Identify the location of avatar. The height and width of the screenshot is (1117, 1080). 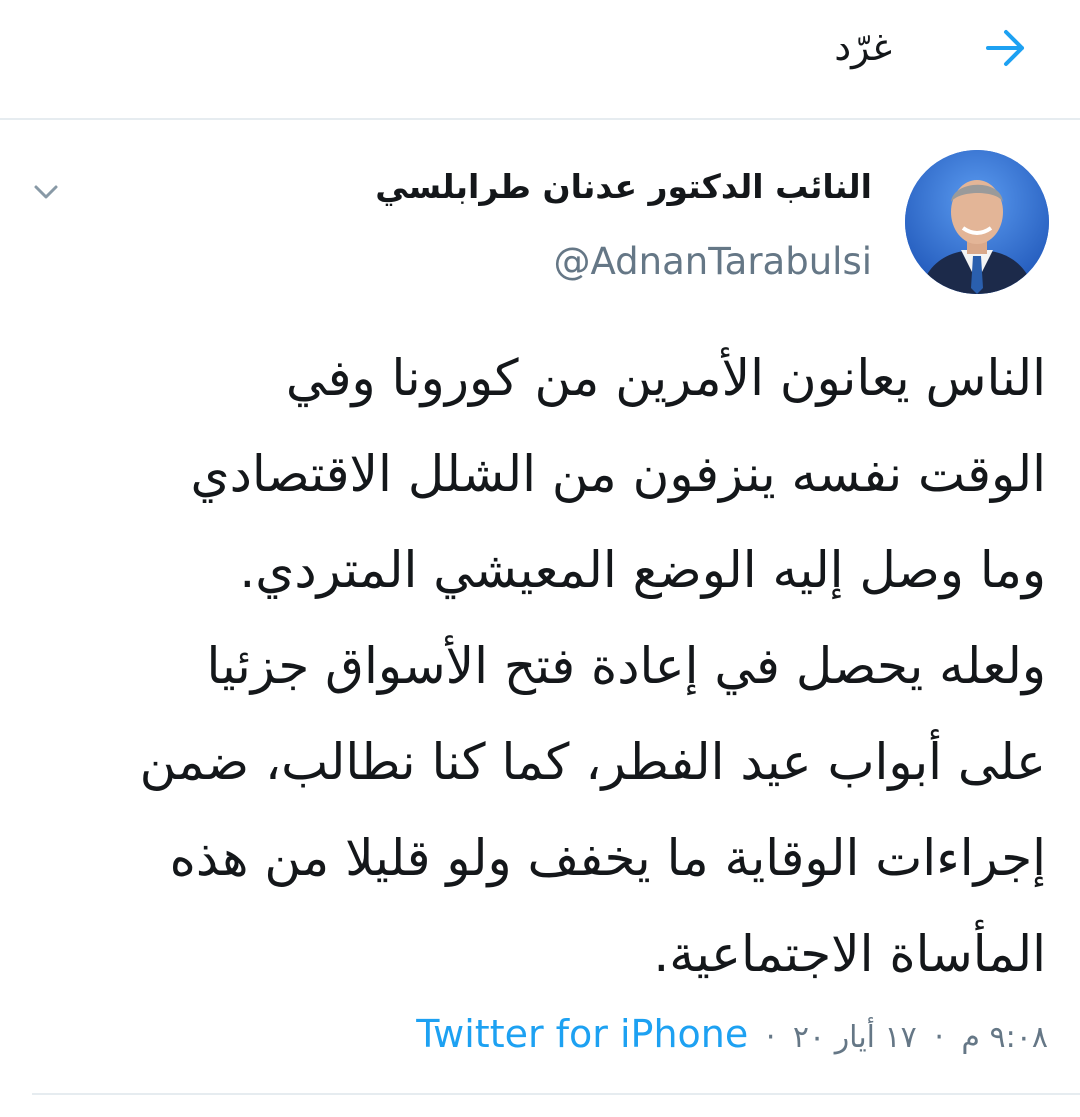
(977, 222).